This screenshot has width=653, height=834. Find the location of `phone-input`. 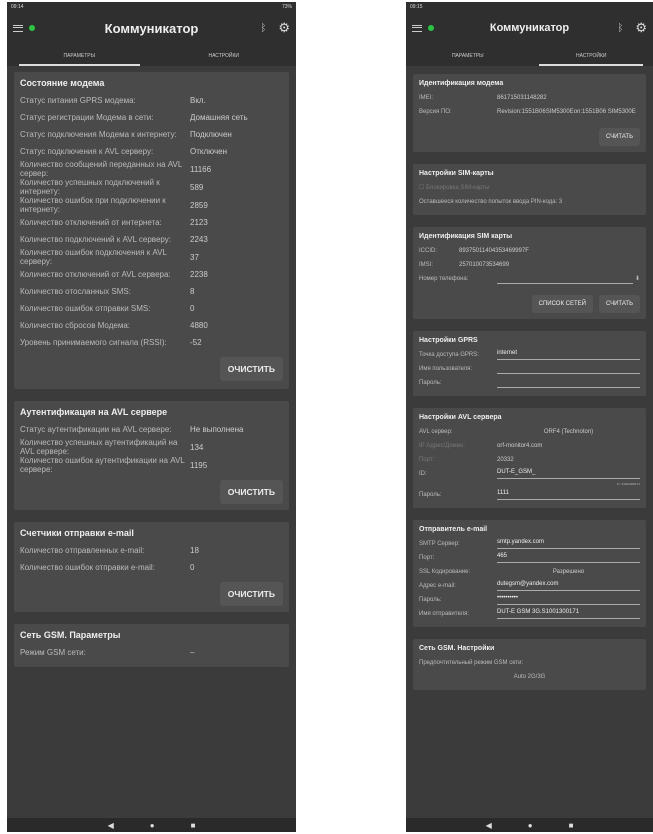

phone-input is located at coordinates (565, 279).